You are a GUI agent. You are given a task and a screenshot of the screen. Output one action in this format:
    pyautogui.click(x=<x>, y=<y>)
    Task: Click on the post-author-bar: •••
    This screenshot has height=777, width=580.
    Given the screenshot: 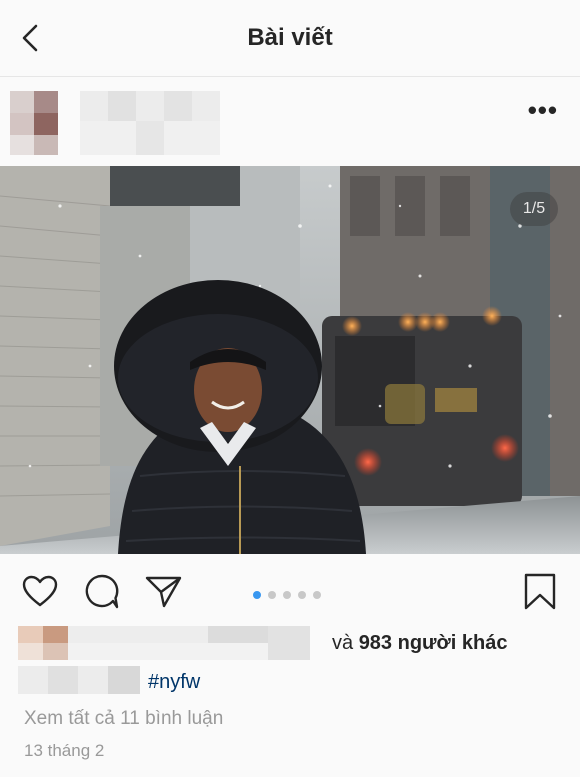 What is the action you would take?
    pyautogui.click(x=290, y=121)
    